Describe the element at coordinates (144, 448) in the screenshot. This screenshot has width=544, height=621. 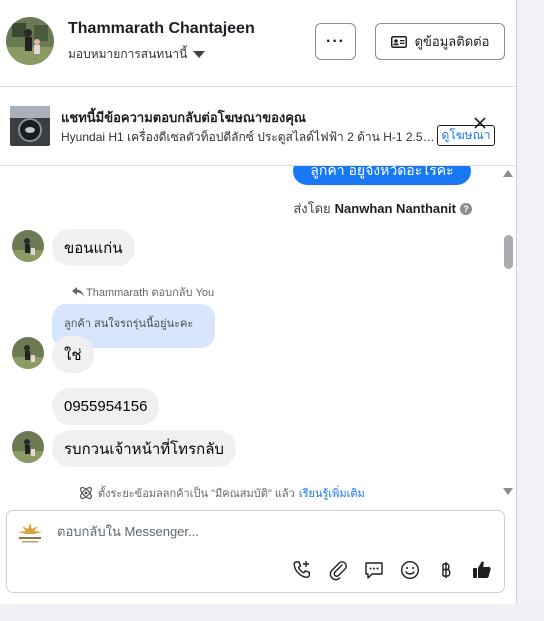
I see `incoming-message-bubble: รบกวนเจ้าหน้าที่โทรกลับ` at that location.